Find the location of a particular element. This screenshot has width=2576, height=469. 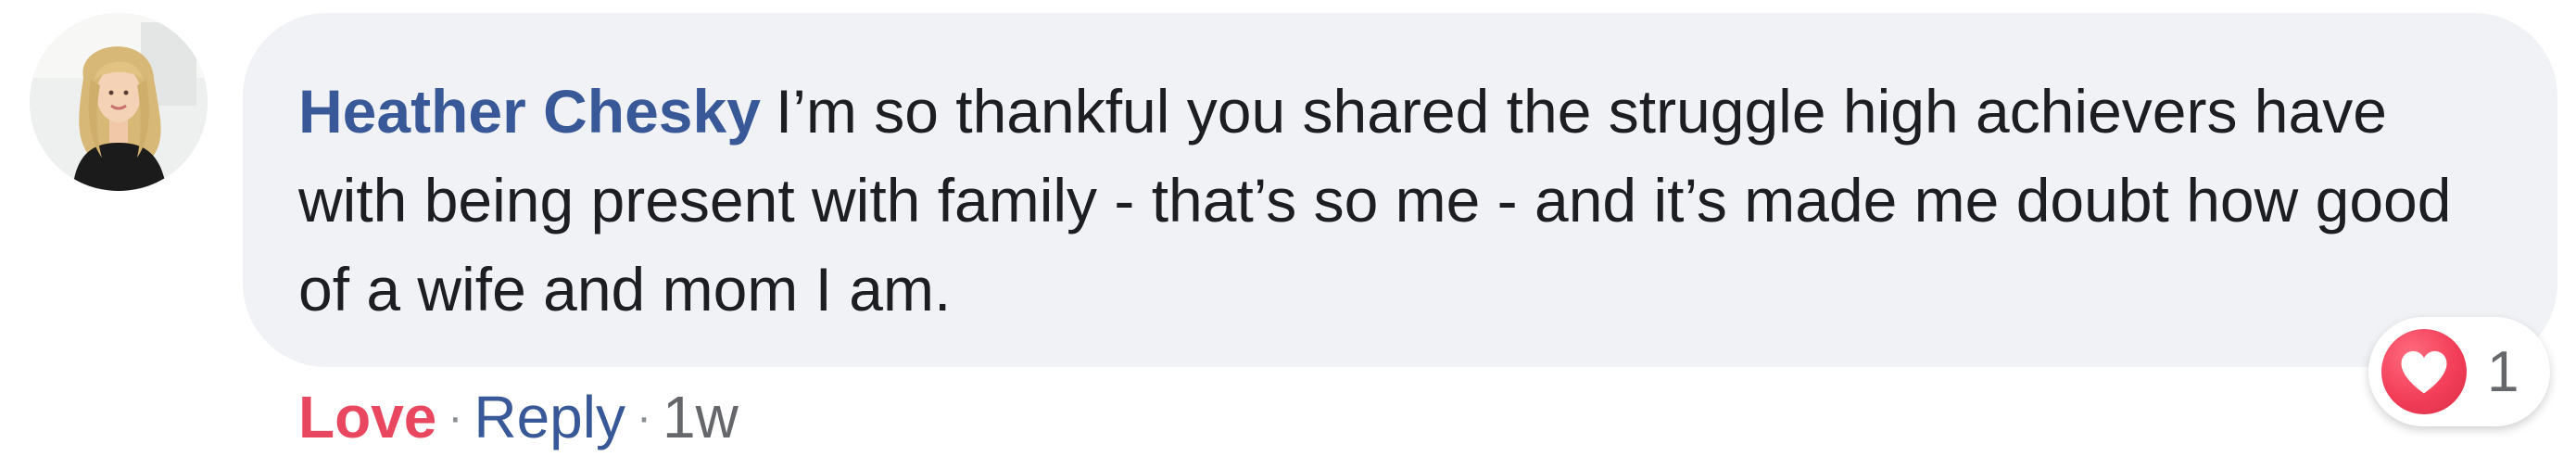

heart-icon is located at coordinates (2424, 372).